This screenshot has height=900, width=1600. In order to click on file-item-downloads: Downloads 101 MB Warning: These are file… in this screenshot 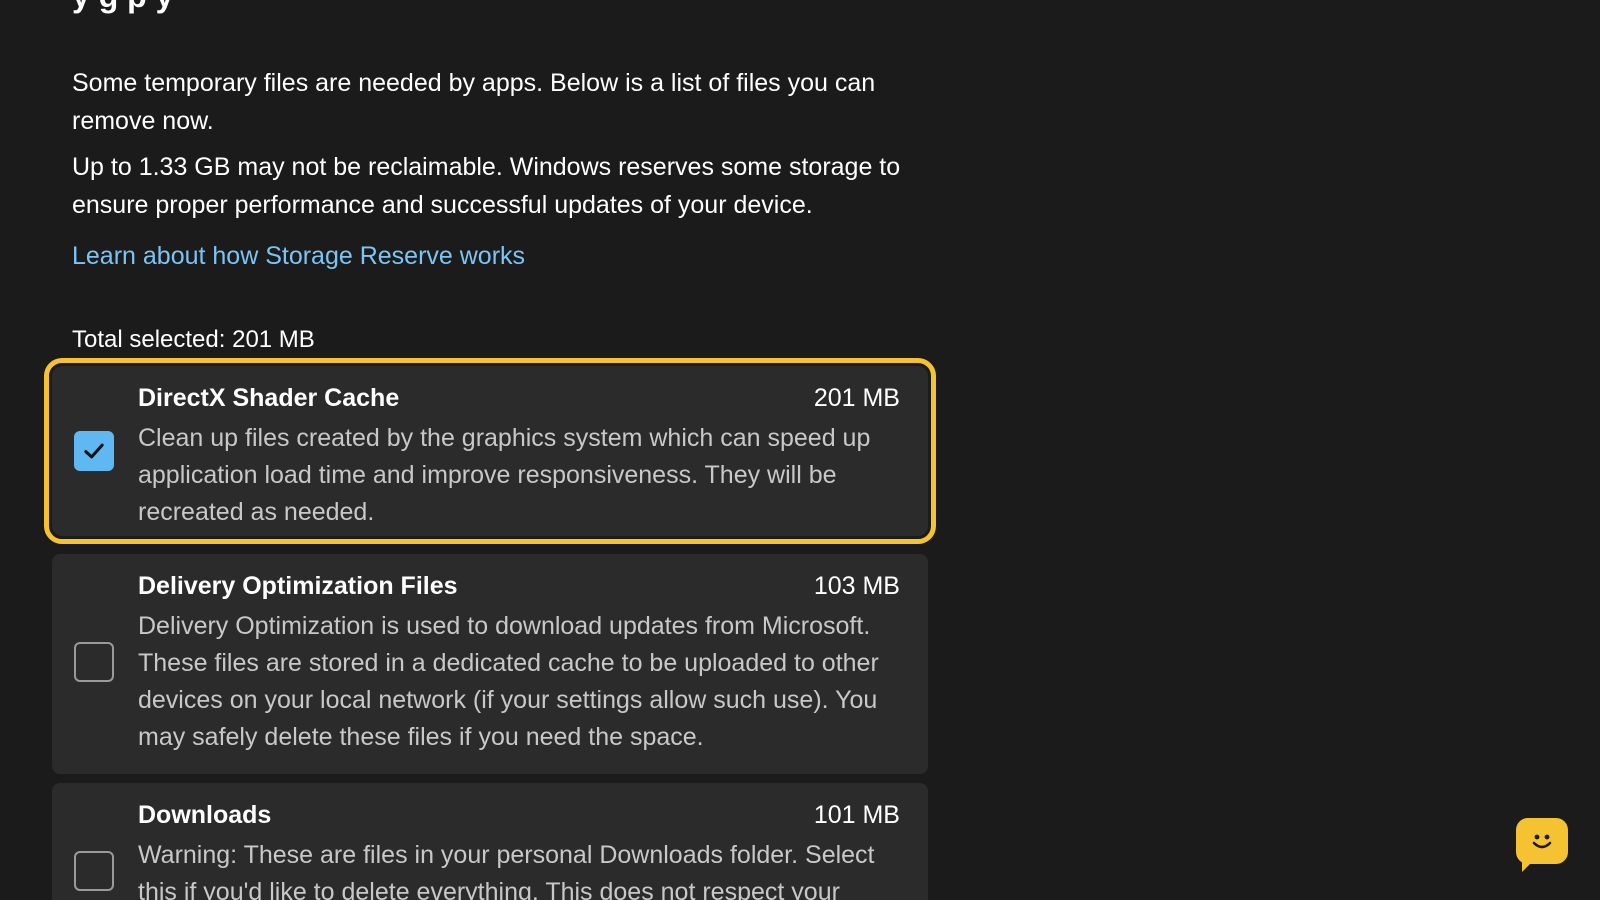, I will do `click(490, 841)`.